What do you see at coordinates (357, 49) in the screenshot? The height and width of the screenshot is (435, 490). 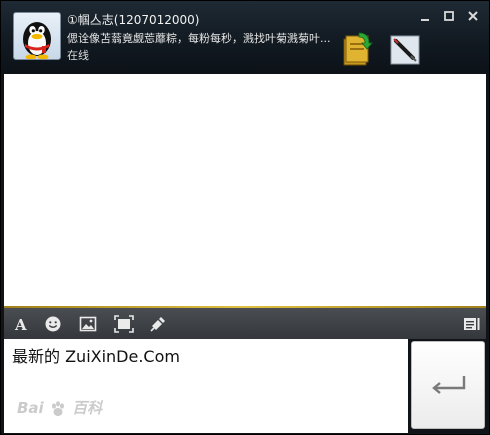 I see `send-file-icon` at bounding box center [357, 49].